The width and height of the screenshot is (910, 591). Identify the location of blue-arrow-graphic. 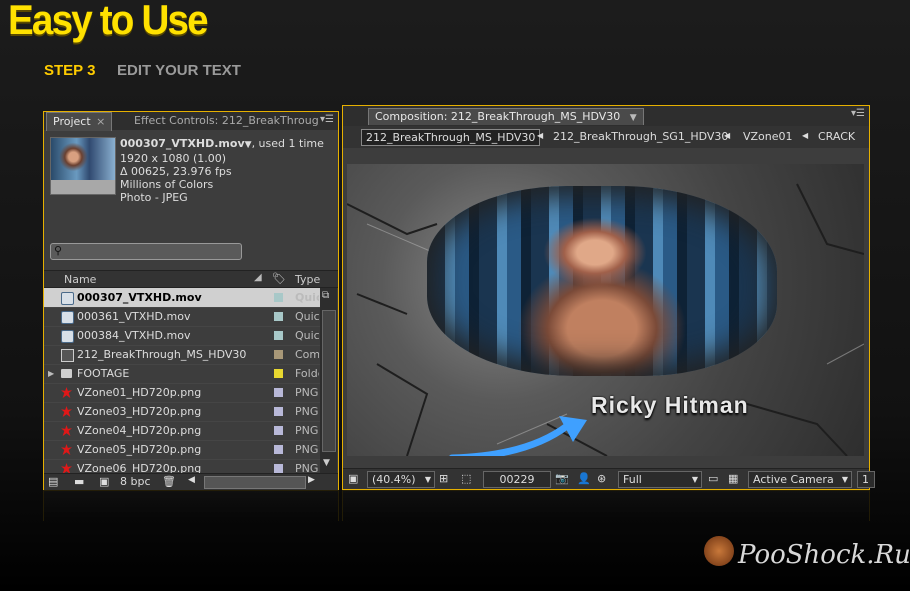
(518, 436).